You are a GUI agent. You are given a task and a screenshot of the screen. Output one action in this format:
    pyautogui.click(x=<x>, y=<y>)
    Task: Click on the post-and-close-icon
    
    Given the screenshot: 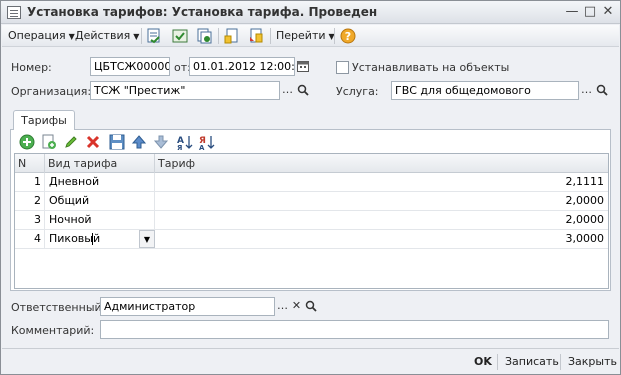 What is the action you would take?
    pyautogui.click(x=154, y=36)
    